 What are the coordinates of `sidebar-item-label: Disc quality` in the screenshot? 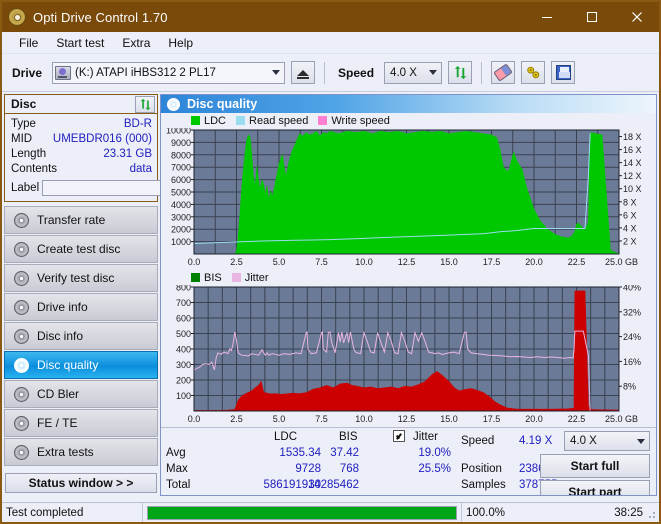 It's located at (68, 365).